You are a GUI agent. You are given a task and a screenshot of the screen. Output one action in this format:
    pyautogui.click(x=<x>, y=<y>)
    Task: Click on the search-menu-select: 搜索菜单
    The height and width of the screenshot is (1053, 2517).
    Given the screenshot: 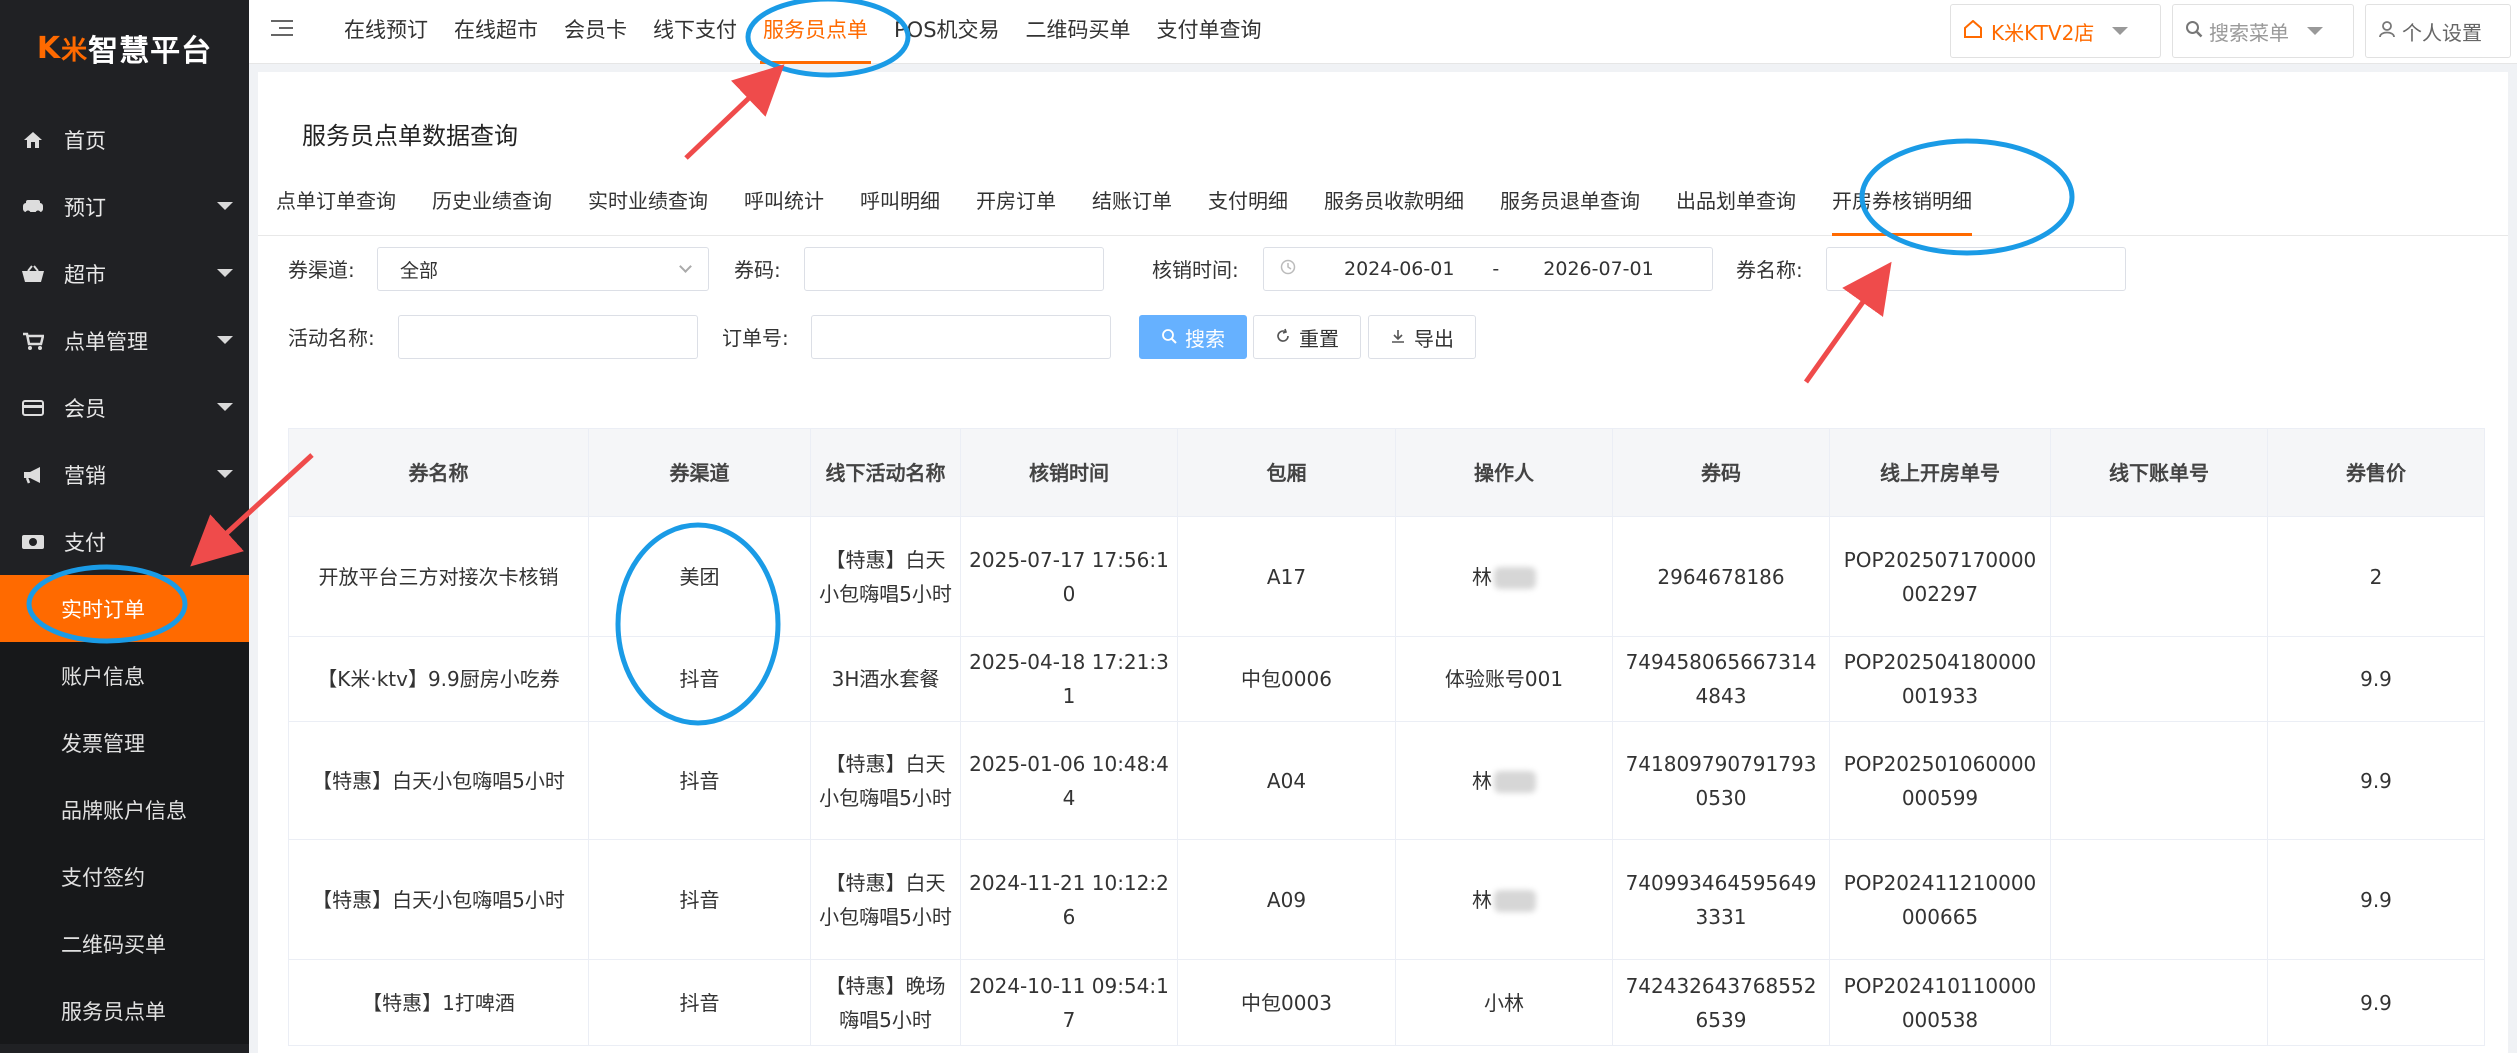 What is the action you would take?
    pyautogui.click(x=2263, y=31)
    